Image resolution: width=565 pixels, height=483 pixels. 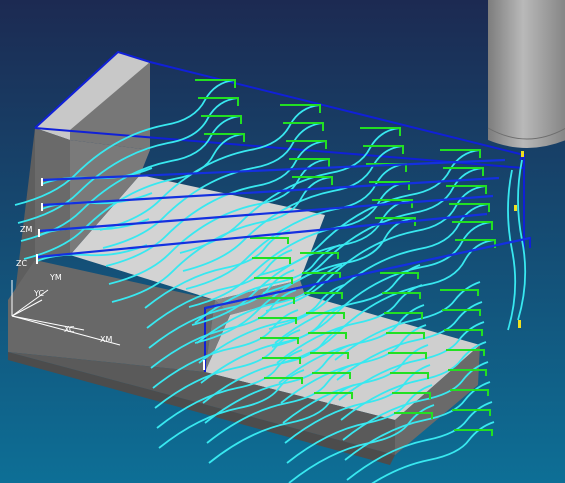 I want to click on axis-label-yc: YC, so click(x=38, y=293).